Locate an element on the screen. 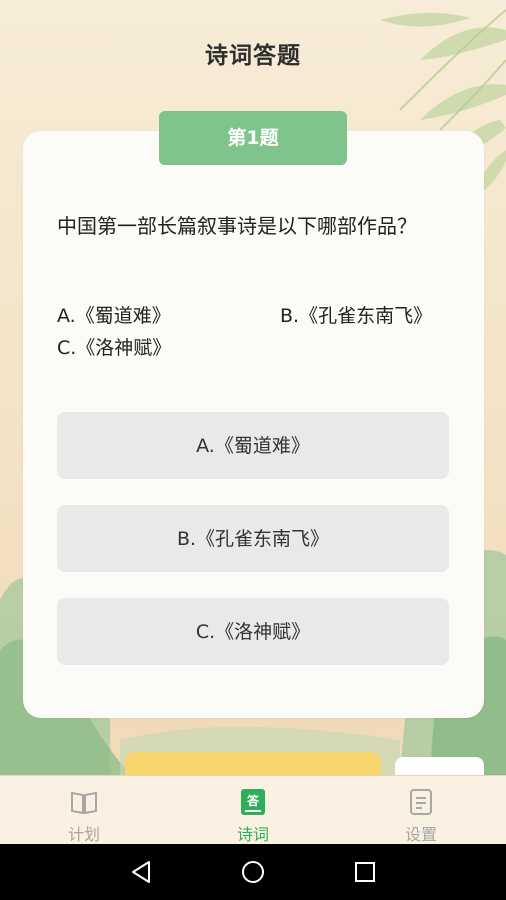  tab-settings-label: 设置 is located at coordinates (420, 834).